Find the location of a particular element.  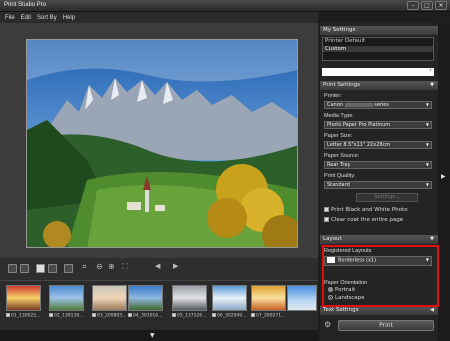

select-all-icon is located at coordinates (12, 268).